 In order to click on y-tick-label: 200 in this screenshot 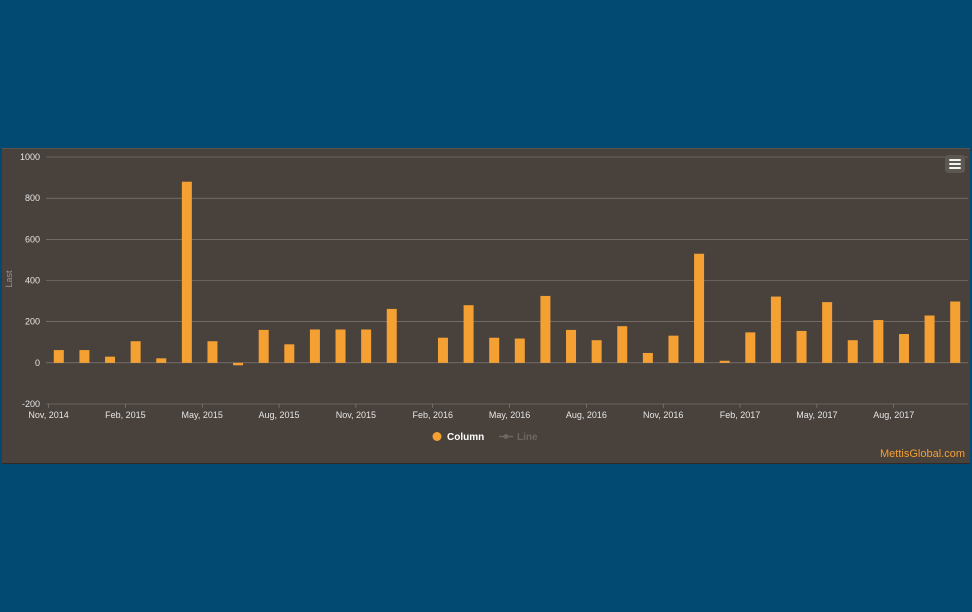, I will do `click(32, 322)`.